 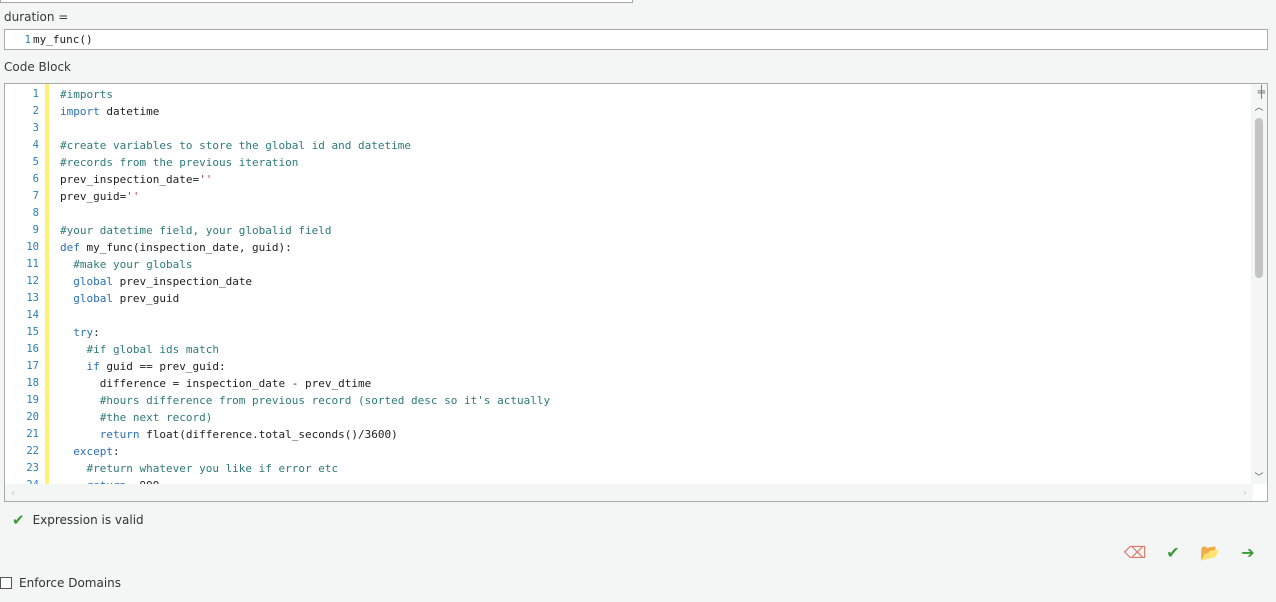 What do you see at coordinates (629, 264) in the screenshot?
I see `code-line: 11 #make your globals` at bounding box center [629, 264].